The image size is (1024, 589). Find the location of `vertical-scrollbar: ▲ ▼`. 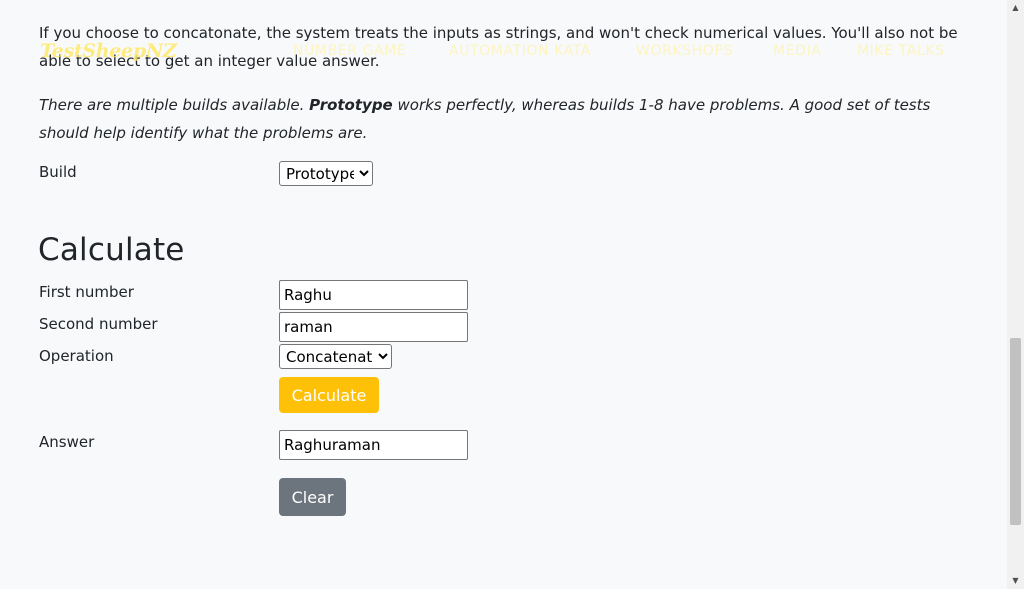

vertical-scrollbar: ▲ ▼ is located at coordinates (1015, 294).